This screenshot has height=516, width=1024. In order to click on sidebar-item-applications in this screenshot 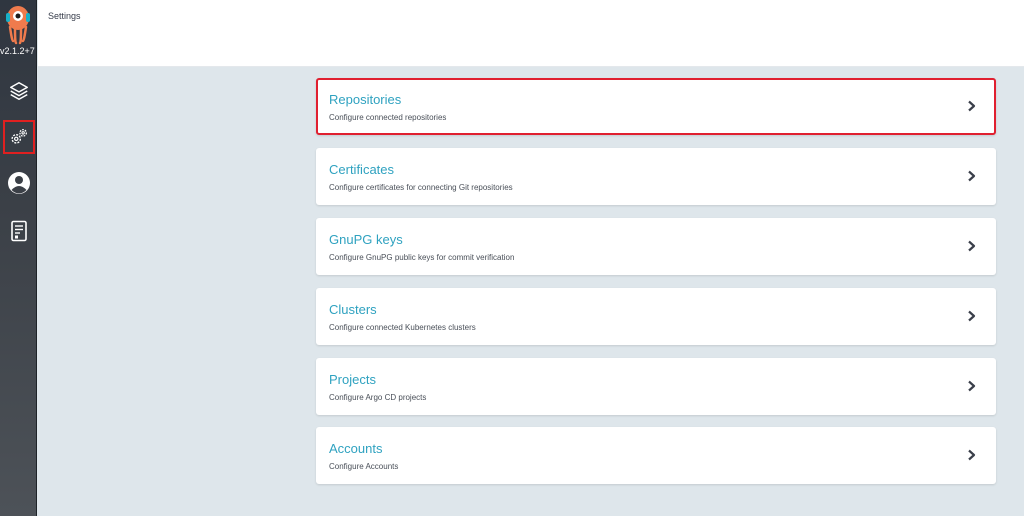, I will do `click(19, 91)`.